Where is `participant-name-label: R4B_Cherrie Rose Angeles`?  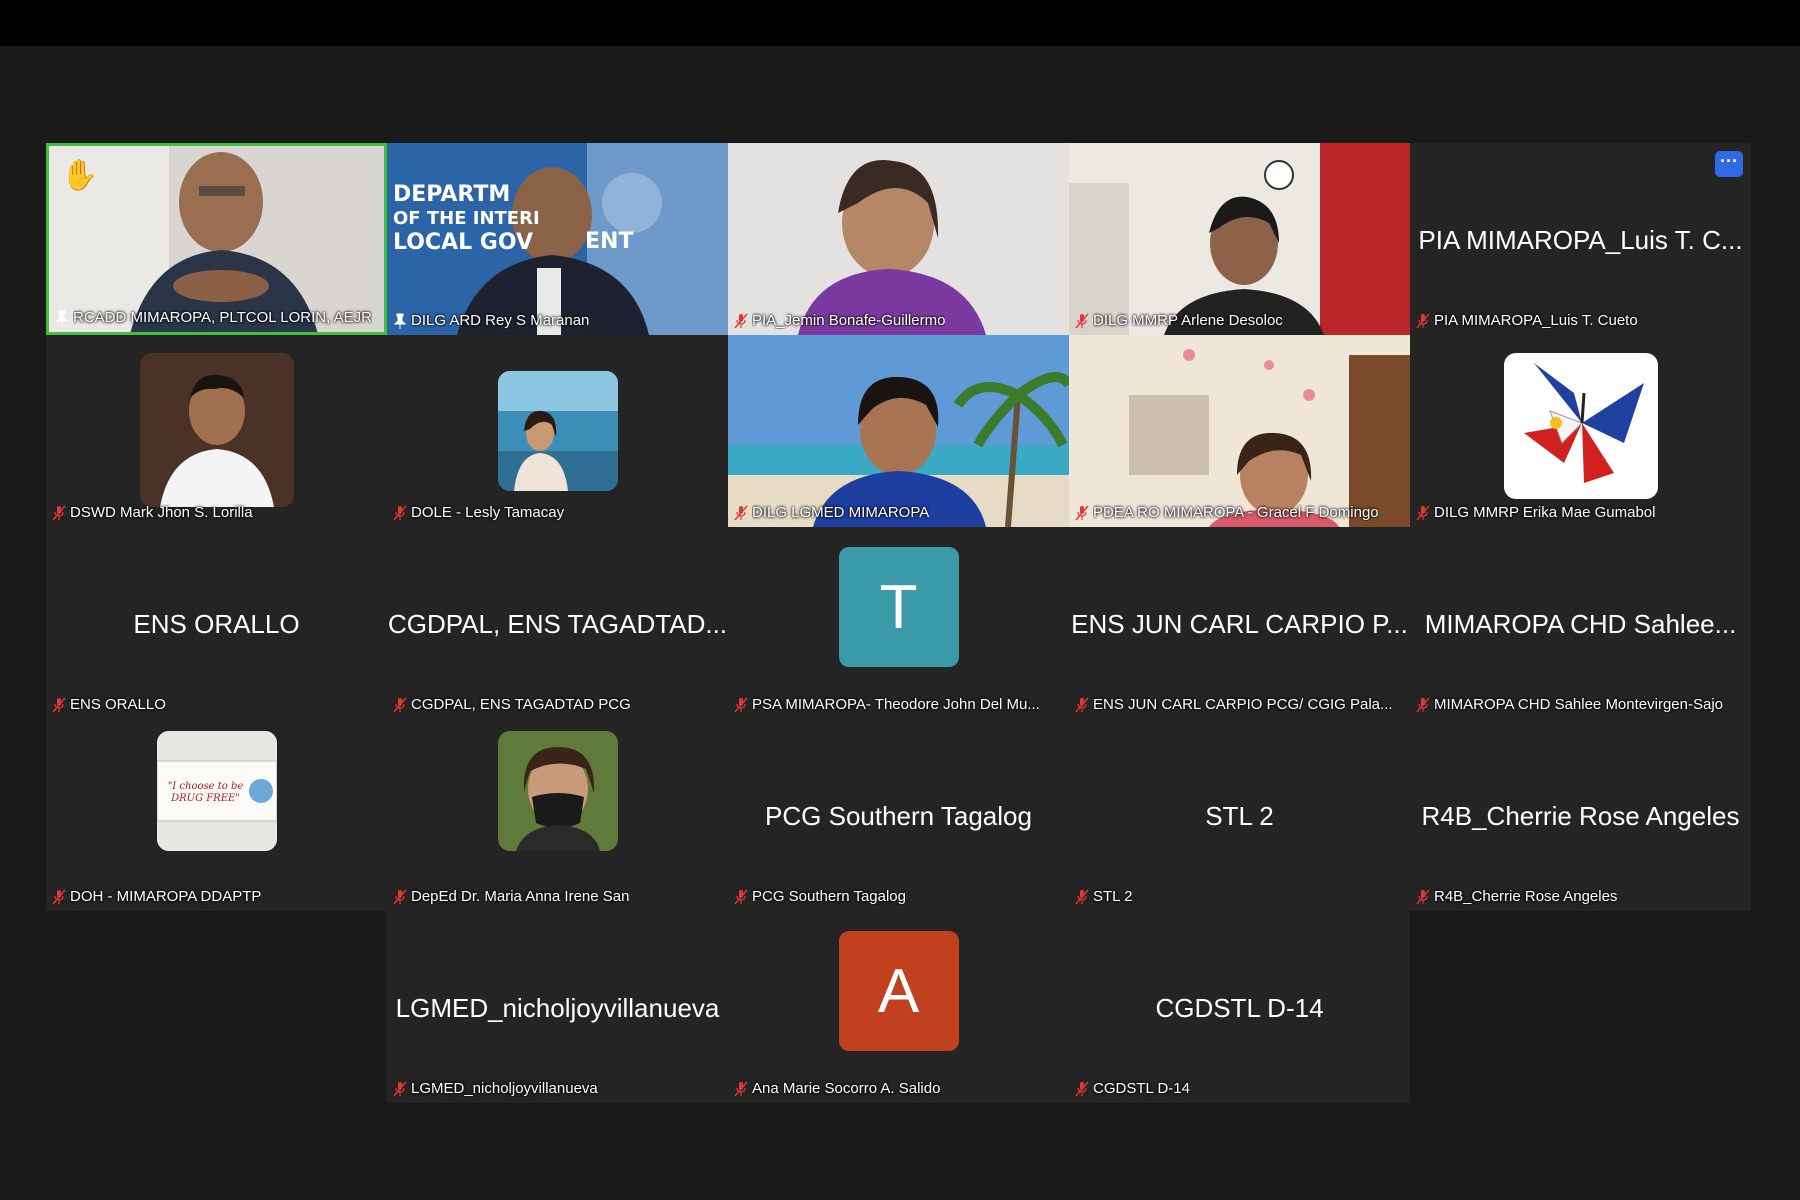 participant-name-label: R4B_Cherrie Rose Angeles is located at coordinates (1580, 896).